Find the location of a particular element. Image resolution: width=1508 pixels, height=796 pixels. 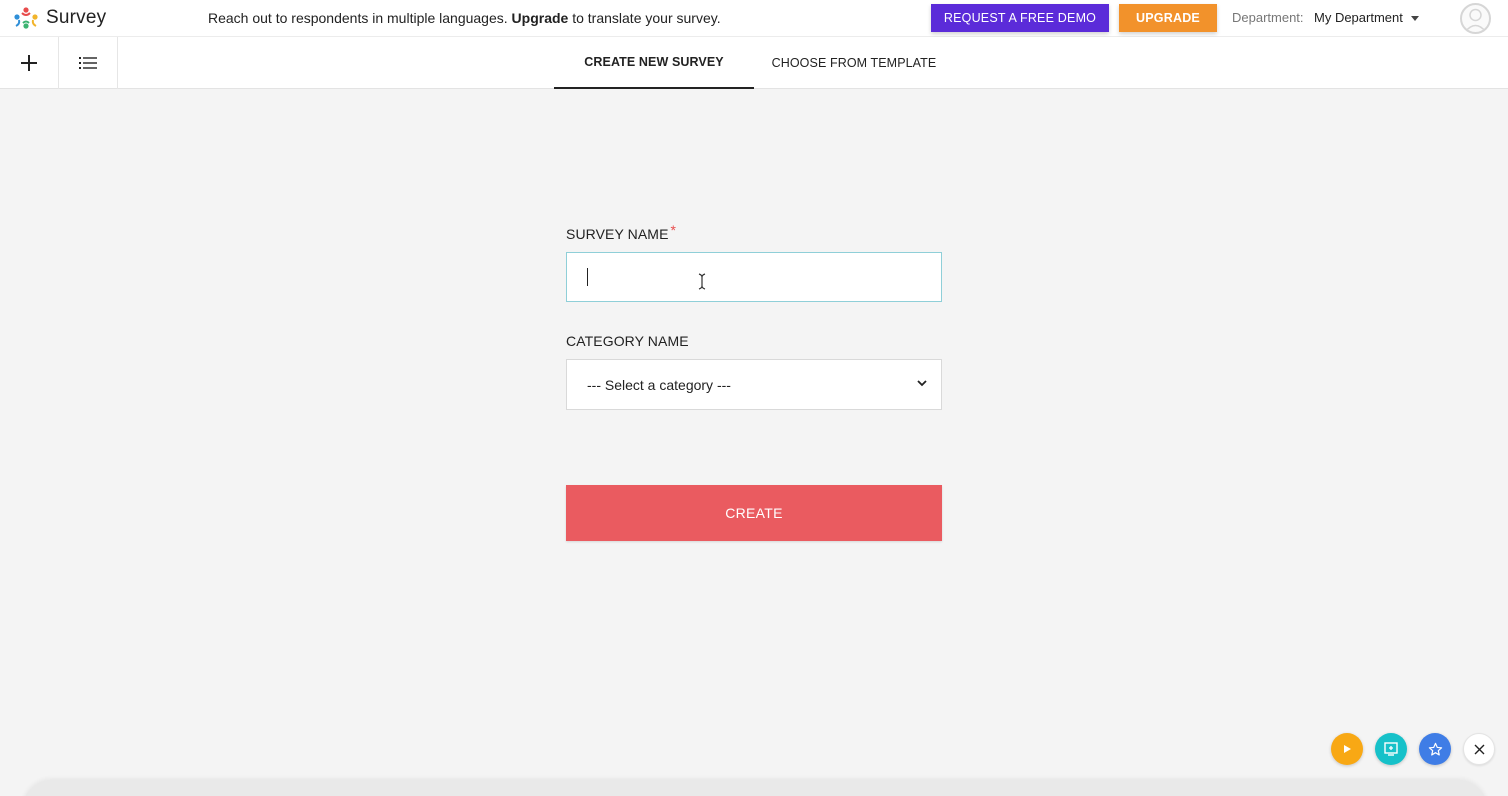

app-logo: Survey is located at coordinates (59, 18).